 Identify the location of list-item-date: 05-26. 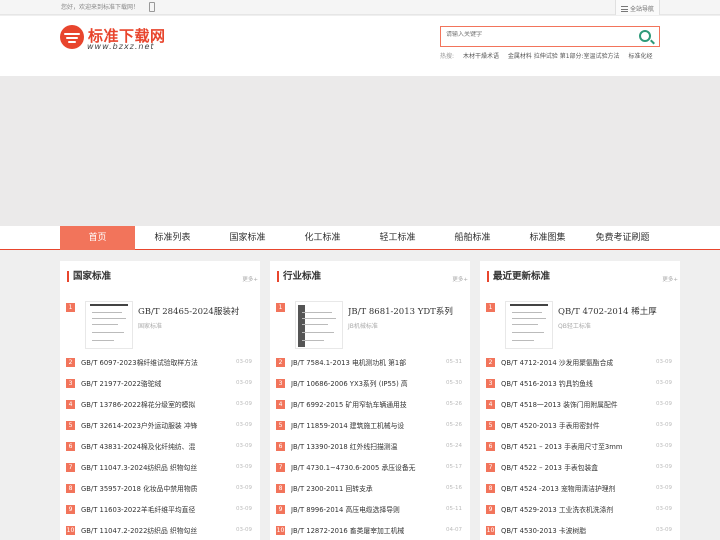
(454, 404).